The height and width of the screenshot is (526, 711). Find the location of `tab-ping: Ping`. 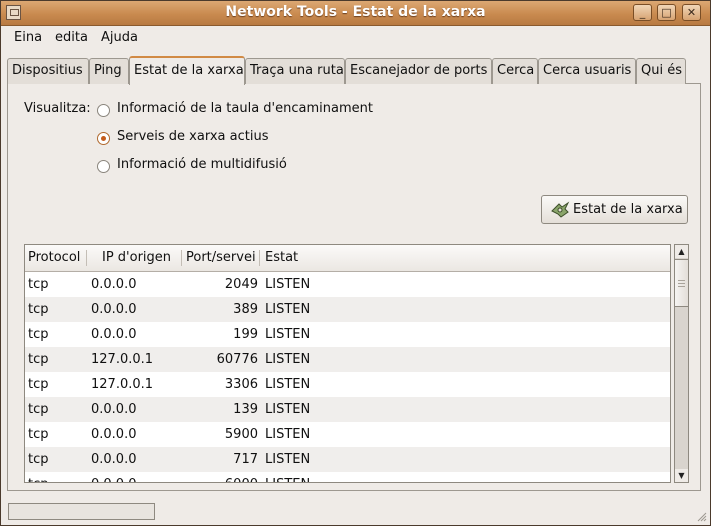

tab-ping: Ping is located at coordinates (109, 71).